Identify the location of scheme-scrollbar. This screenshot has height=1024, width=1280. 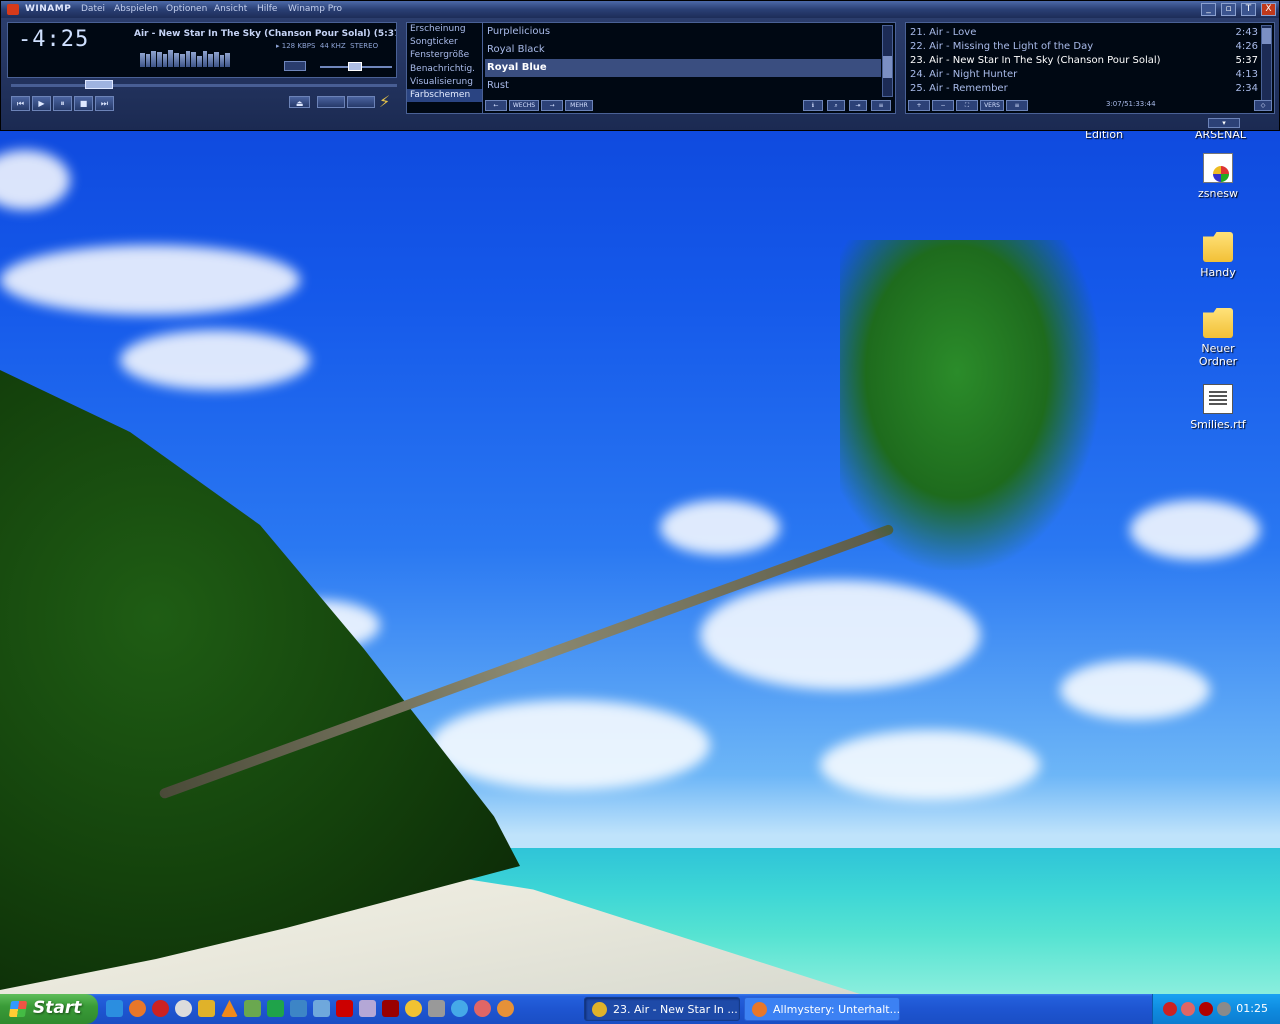
(887, 61).